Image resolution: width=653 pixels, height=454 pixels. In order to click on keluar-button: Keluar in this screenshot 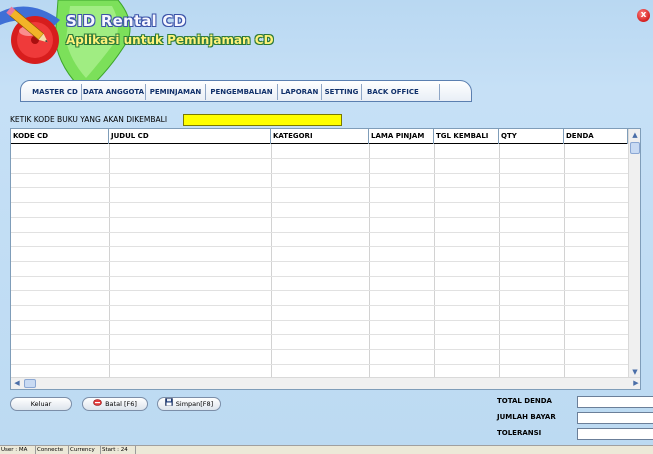, I will do `click(41, 404)`.